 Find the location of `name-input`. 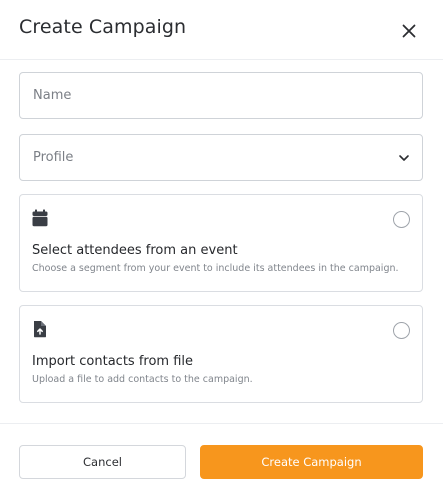

name-input is located at coordinates (221, 95).